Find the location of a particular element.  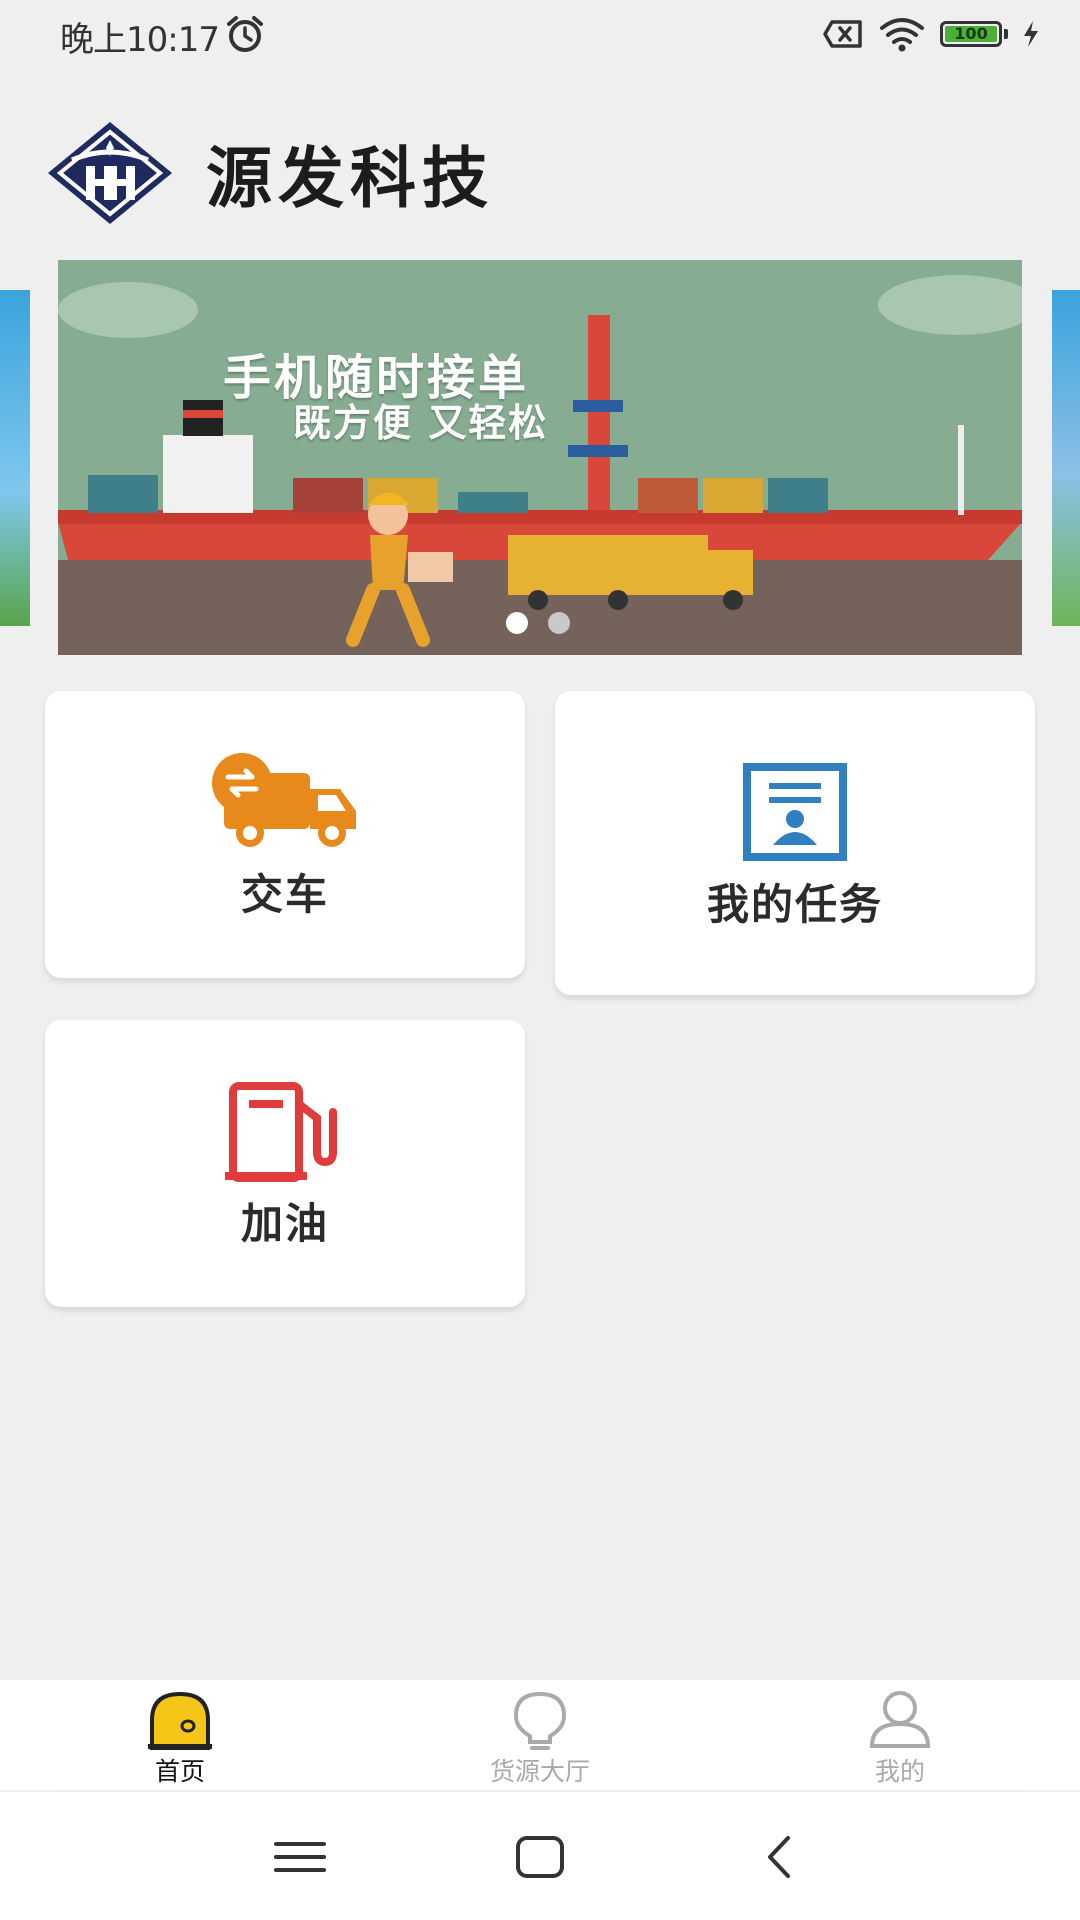

status-time: 晚上10:17 is located at coordinates (140, 40).